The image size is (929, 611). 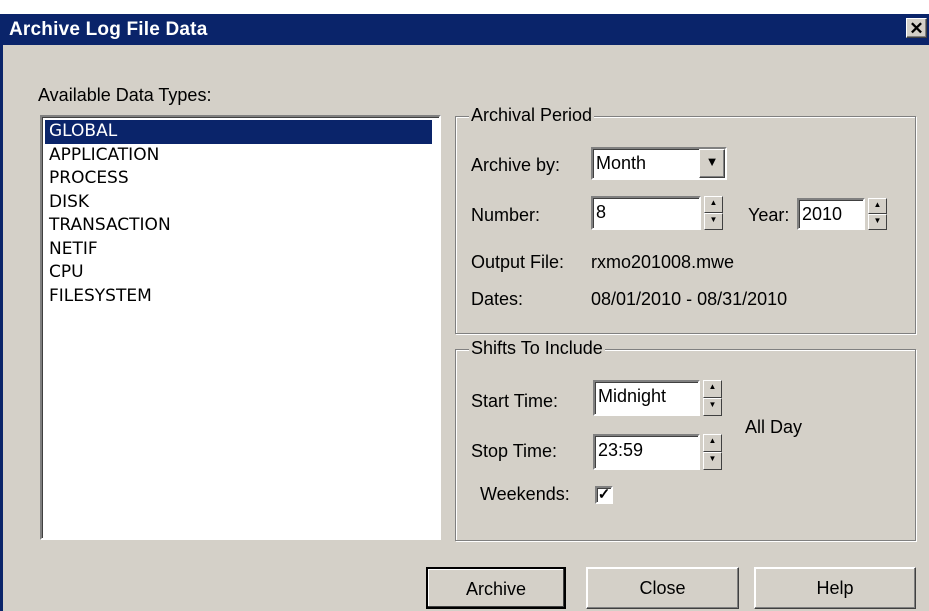 I want to click on stop-time-spinner: ▲ ▼, so click(x=712, y=452).